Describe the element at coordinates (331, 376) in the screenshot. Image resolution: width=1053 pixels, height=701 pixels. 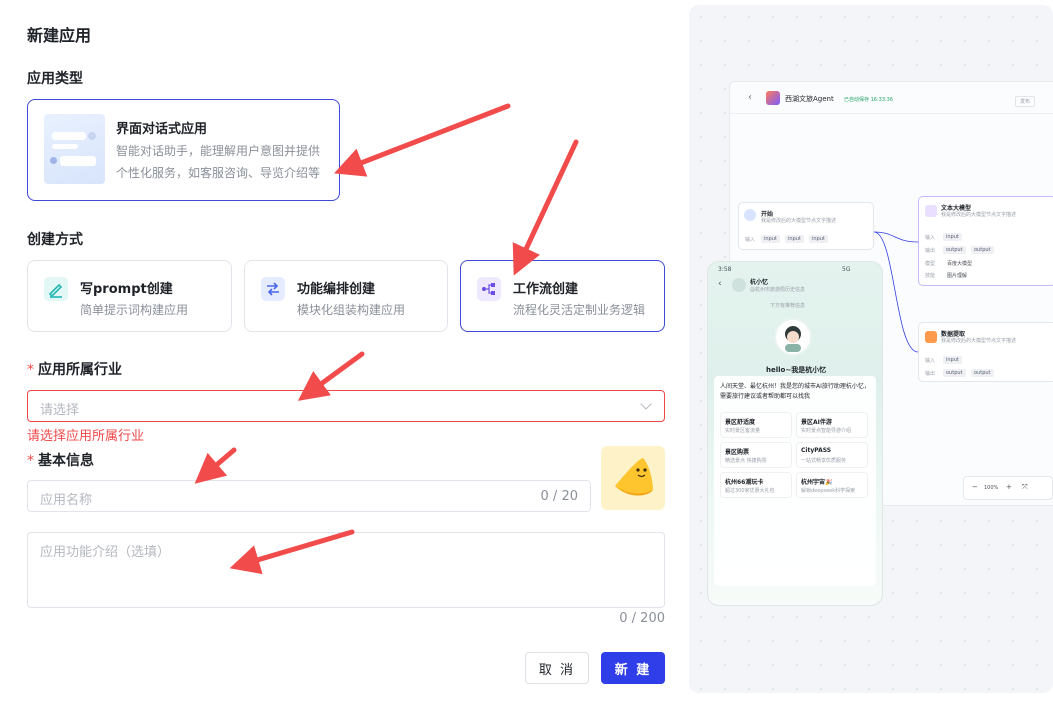
I see `arrow-to-industry` at that location.